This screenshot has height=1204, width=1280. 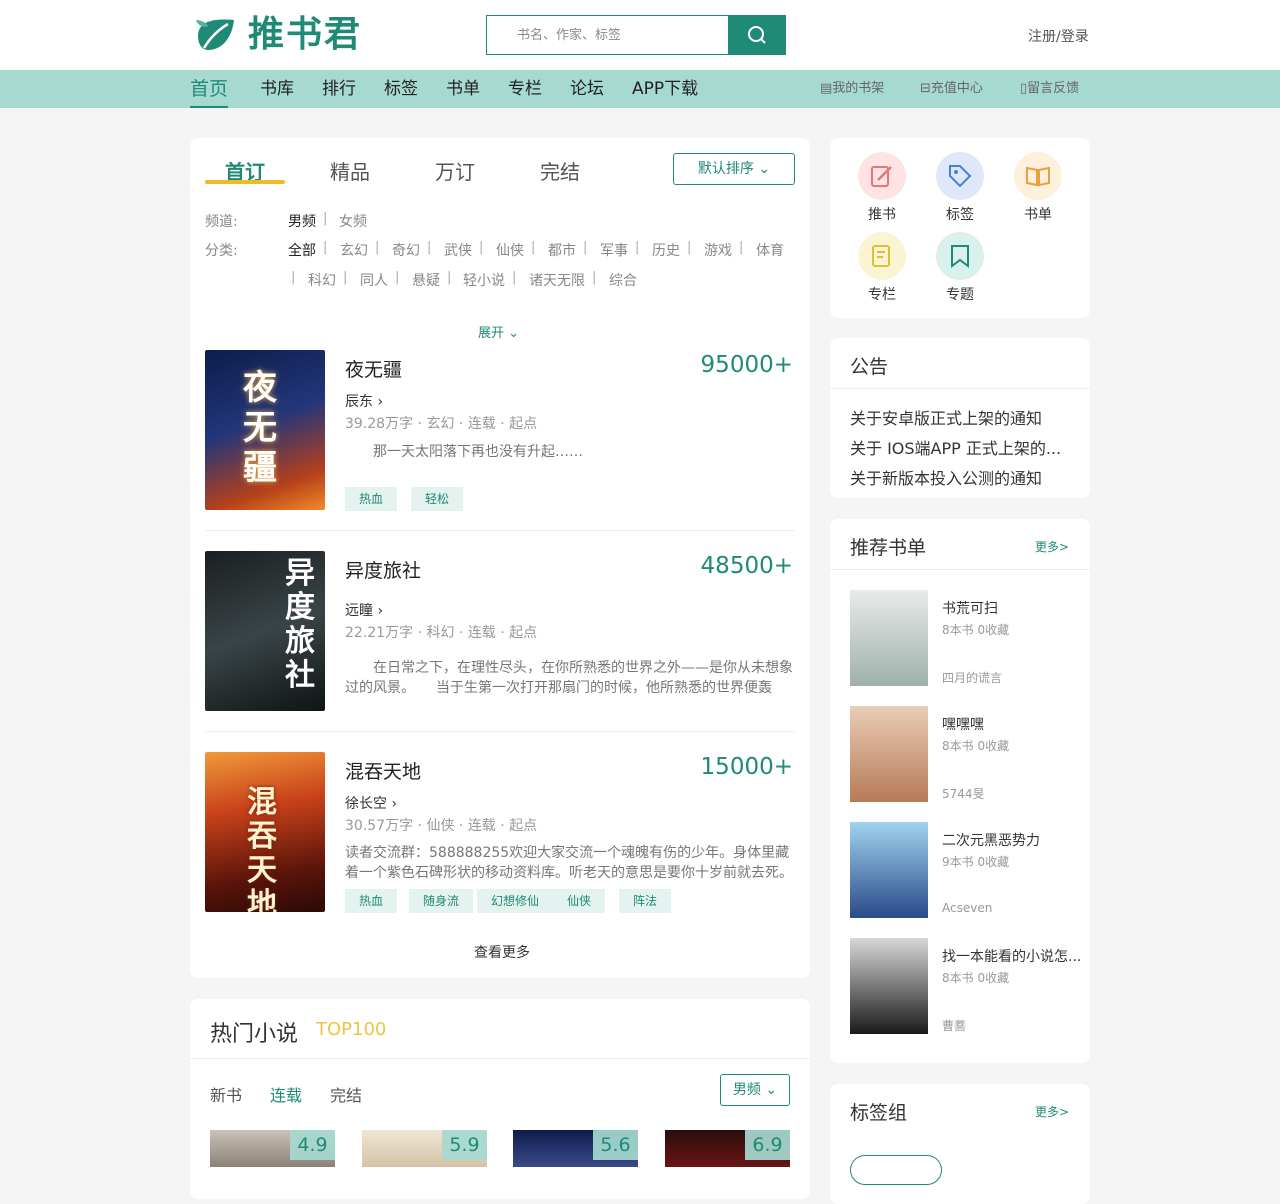 I want to click on channel-female: 女频, so click(x=353, y=221).